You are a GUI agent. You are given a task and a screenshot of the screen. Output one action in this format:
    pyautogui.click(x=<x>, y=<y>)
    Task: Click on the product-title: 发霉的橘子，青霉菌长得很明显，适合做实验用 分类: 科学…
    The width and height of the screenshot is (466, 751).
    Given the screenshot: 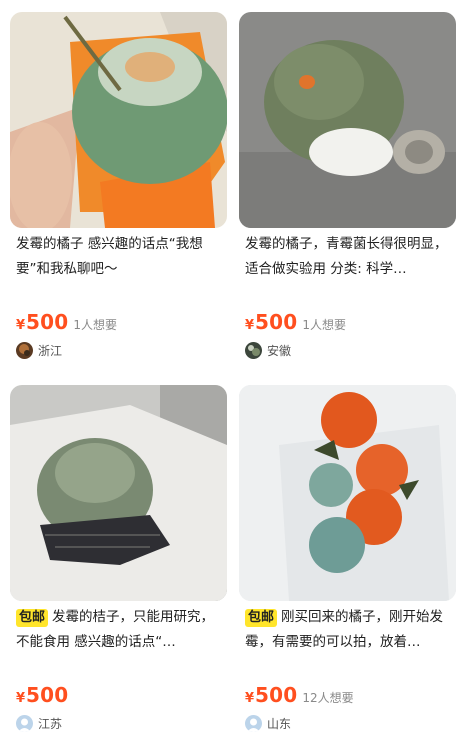 What is the action you would take?
    pyautogui.click(x=348, y=257)
    